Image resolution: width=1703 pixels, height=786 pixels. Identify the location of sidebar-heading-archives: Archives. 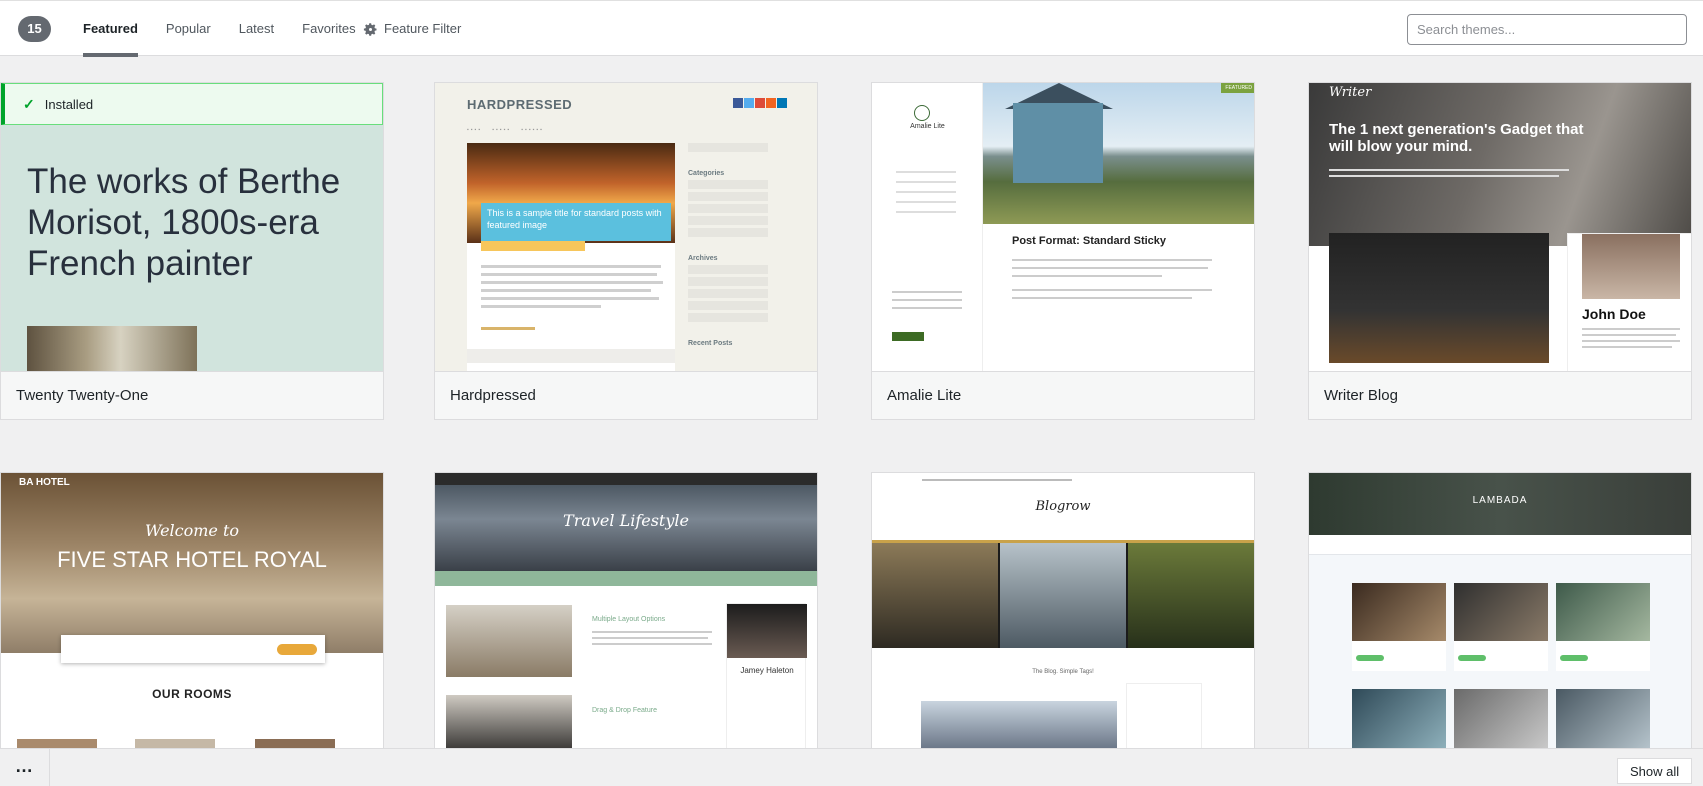
(703, 258).